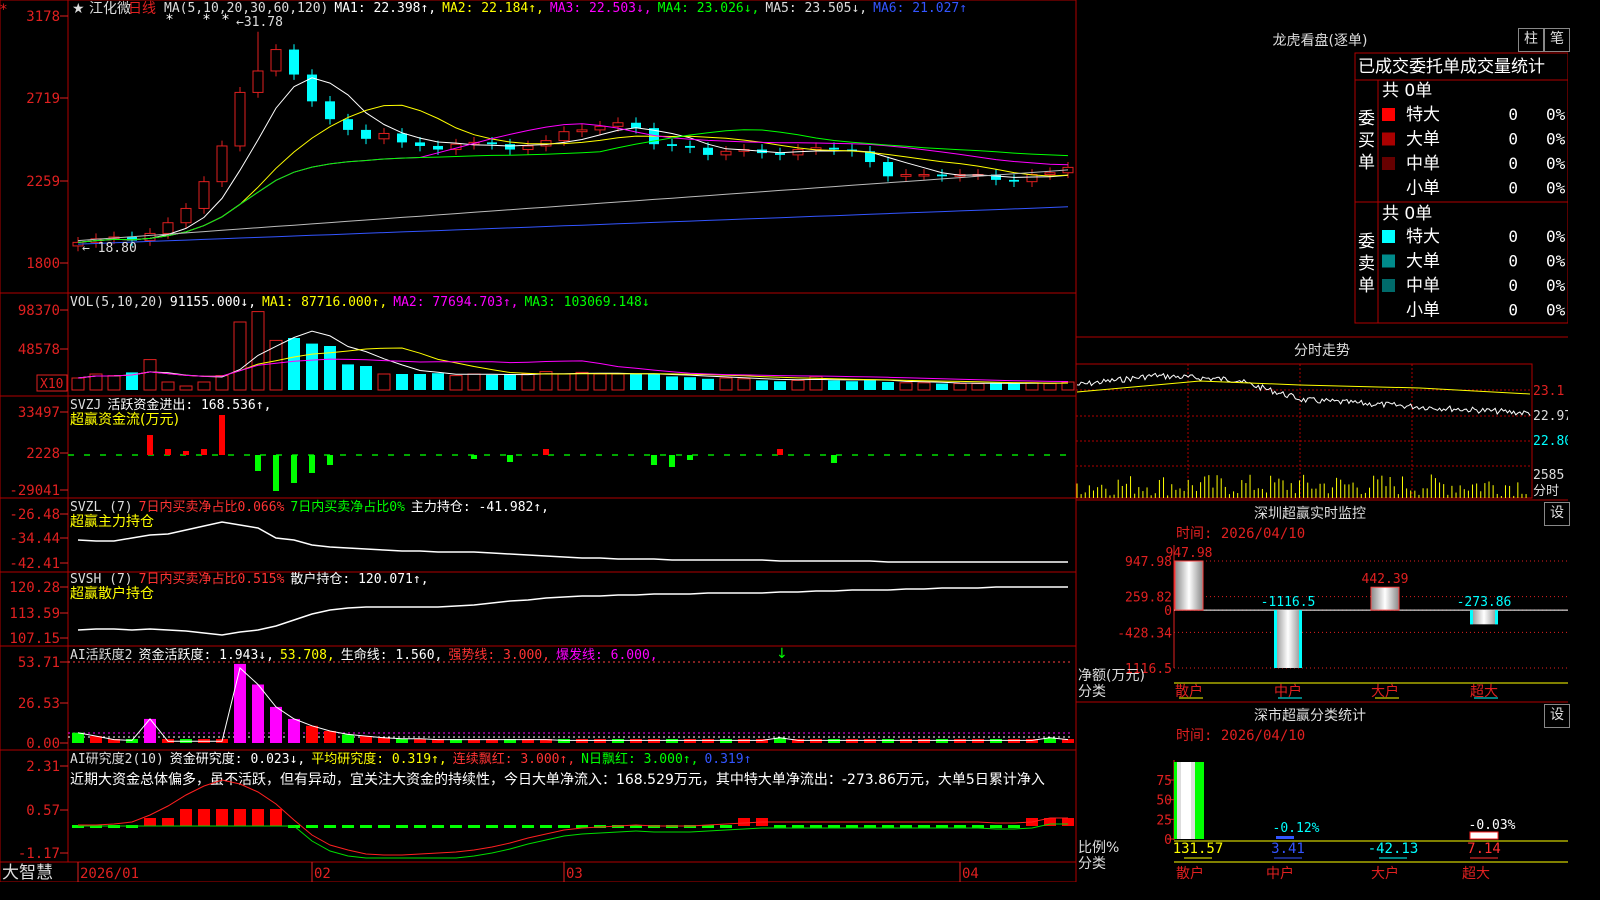 The height and width of the screenshot is (900, 1600). What do you see at coordinates (43, 454) in the screenshot?
I see `svzj-axis-label: 2228` at bounding box center [43, 454].